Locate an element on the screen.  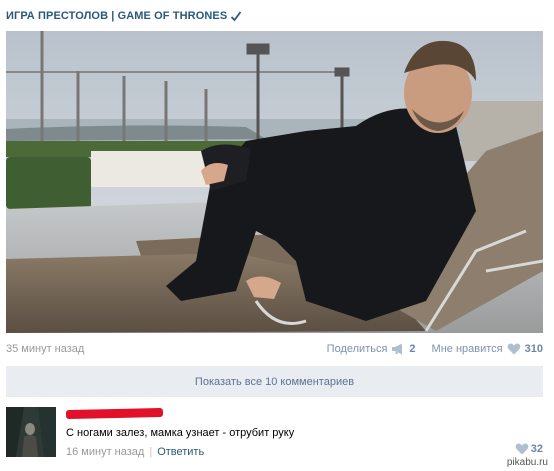
comment-like-button: 32 is located at coordinates (529, 449).